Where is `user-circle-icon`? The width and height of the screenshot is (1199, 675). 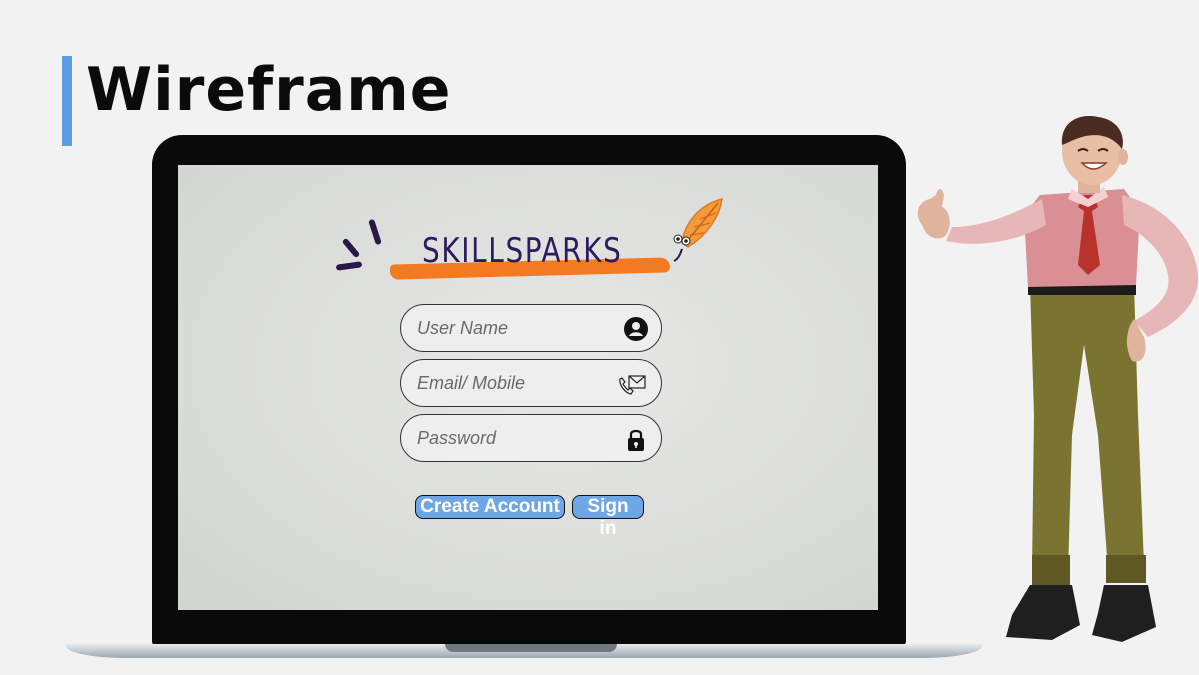 user-circle-icon is located at coordinates (636, 329).